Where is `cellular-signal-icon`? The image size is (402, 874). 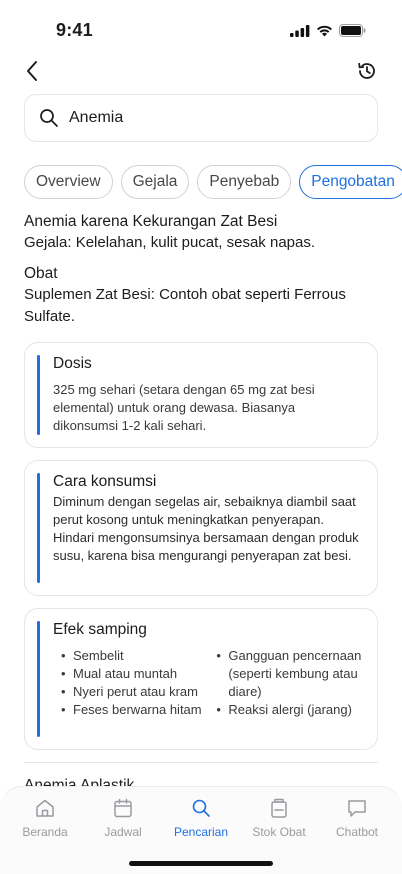 cellular-signal-icon is located at coordinates (300, 30).